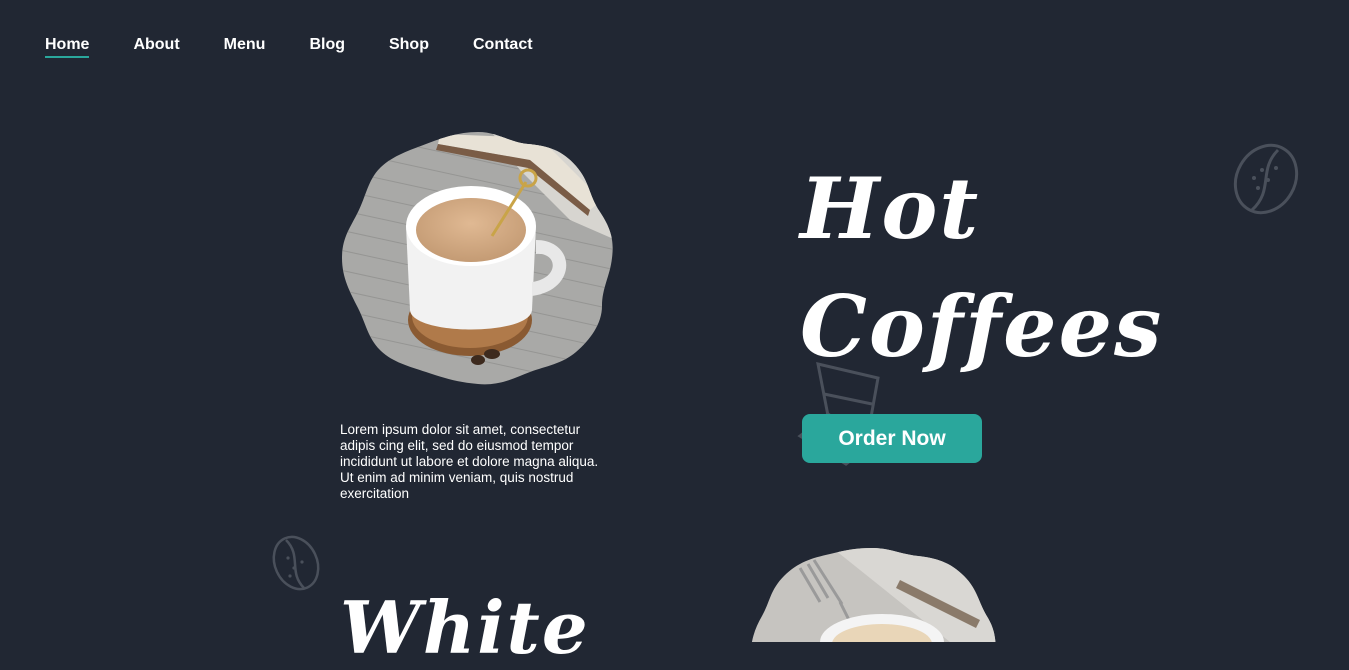 The height and width of the screenshot is (670, 1349). I want to click on main-nav: Home About Menu Blog Shop Contact, so click(289, 47).